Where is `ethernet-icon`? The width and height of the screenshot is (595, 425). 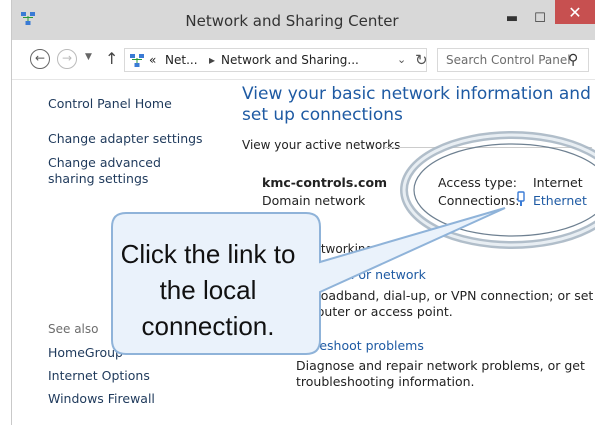 ethernet-icon is located at coordinates (521, 198).